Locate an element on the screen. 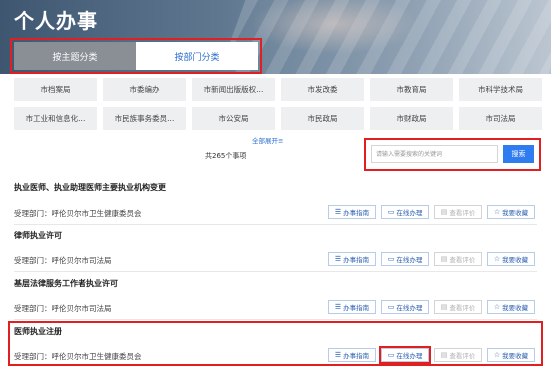 This screenshot has height=369, width=551. search-input is located at coordinates (434, 154).